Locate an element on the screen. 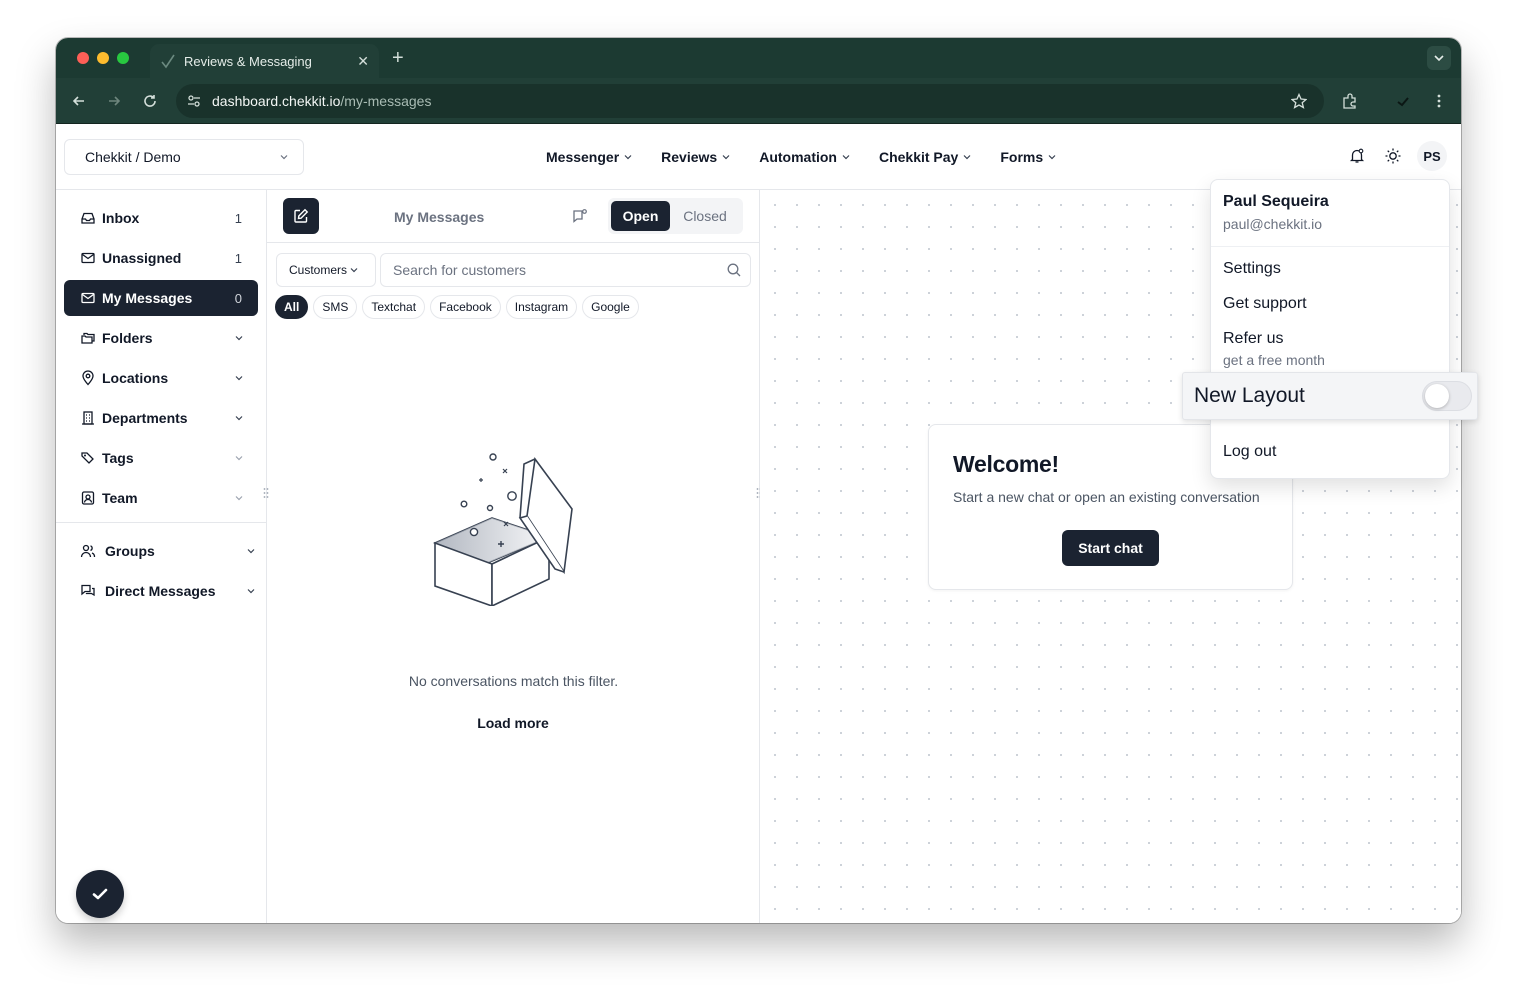 This screenshot has height=997, width=1517. theme-toggle-sun-icon is located at coordinates (1393, 156).